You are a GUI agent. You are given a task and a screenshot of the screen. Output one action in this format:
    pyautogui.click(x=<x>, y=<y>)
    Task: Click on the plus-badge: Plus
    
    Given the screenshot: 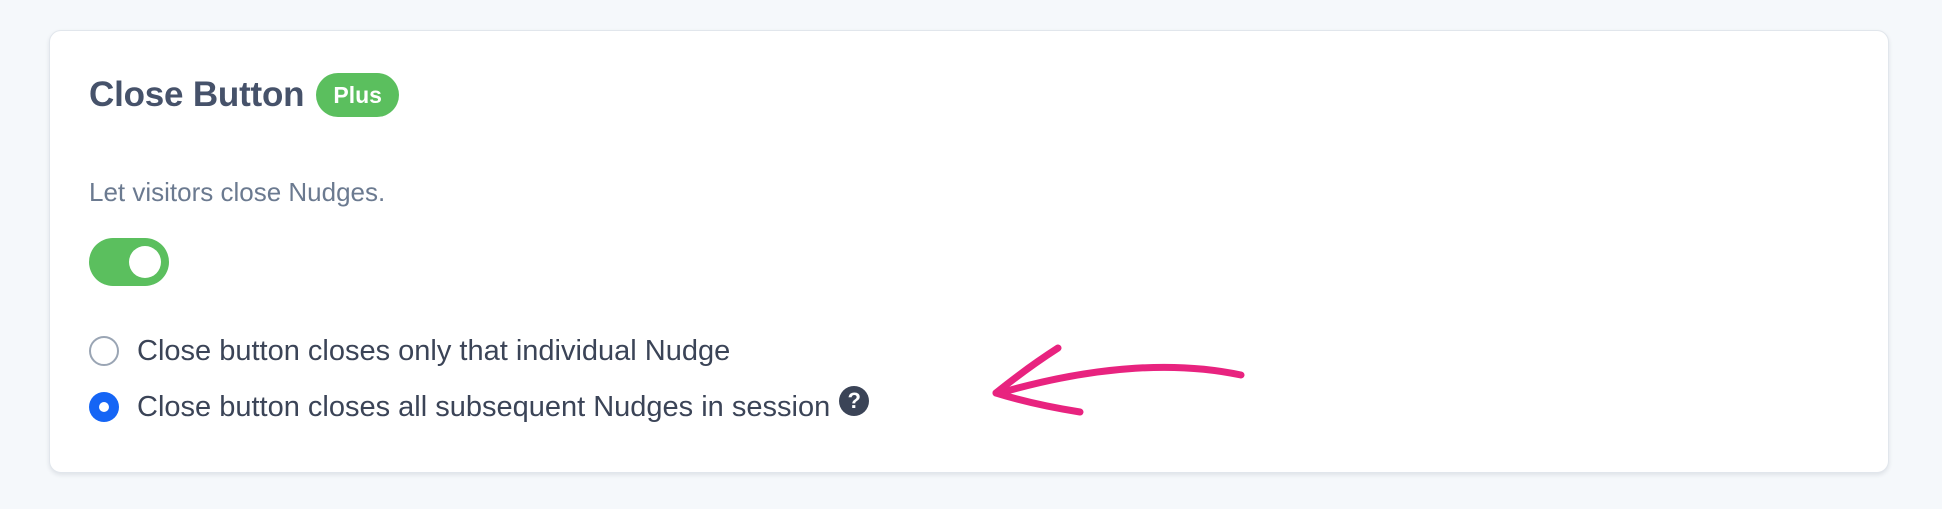 What is the action you would take?
    pyautogui.click(x=357, y=95)
    